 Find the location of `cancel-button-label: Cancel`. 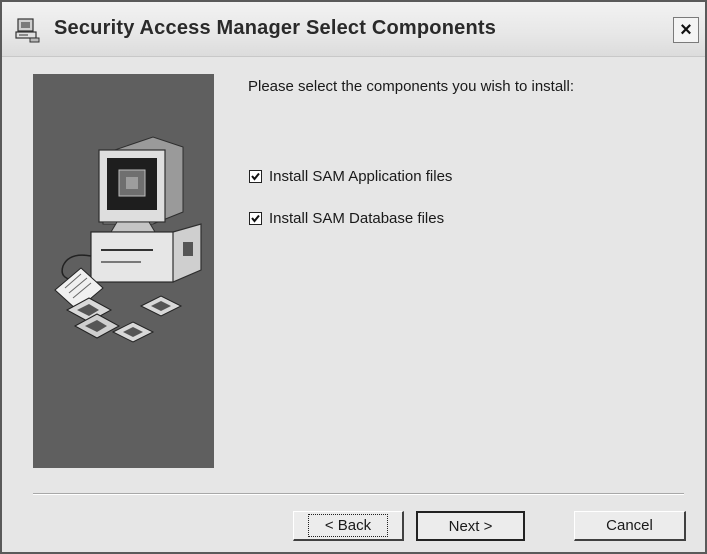

cancel-button-label: Cancel is located at coordinates (629, 525).